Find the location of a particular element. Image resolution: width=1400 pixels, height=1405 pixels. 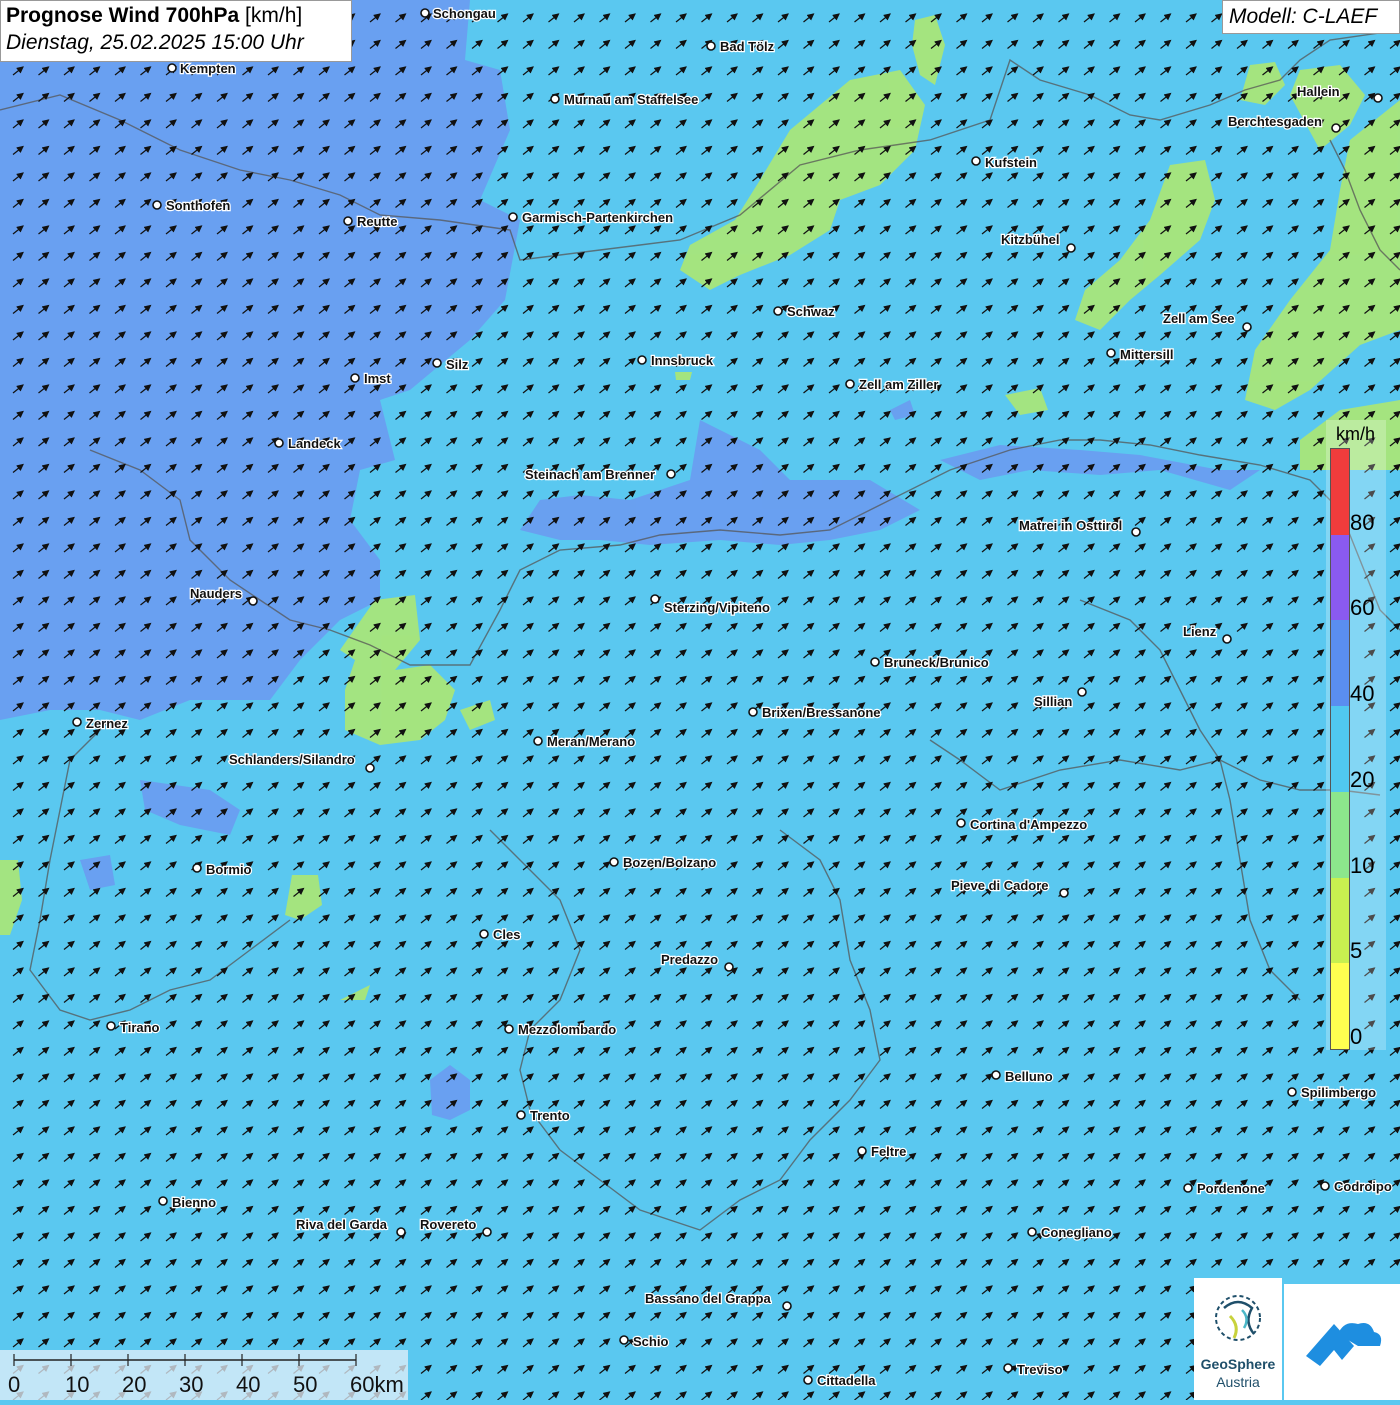

city-label: Murnau am Staffelsee is located at coordinates (631, 99).